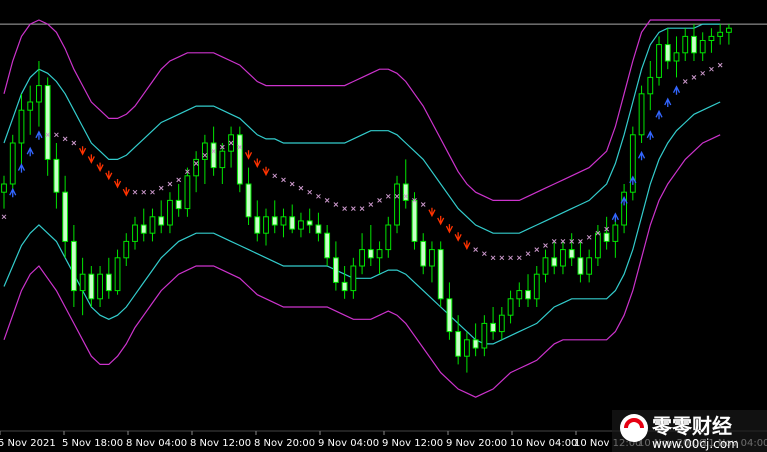  What do you see at coordinates (691, 426) in the screenshot?
I see `watermark-text: 零零财经` at bounding box center [691, 426].